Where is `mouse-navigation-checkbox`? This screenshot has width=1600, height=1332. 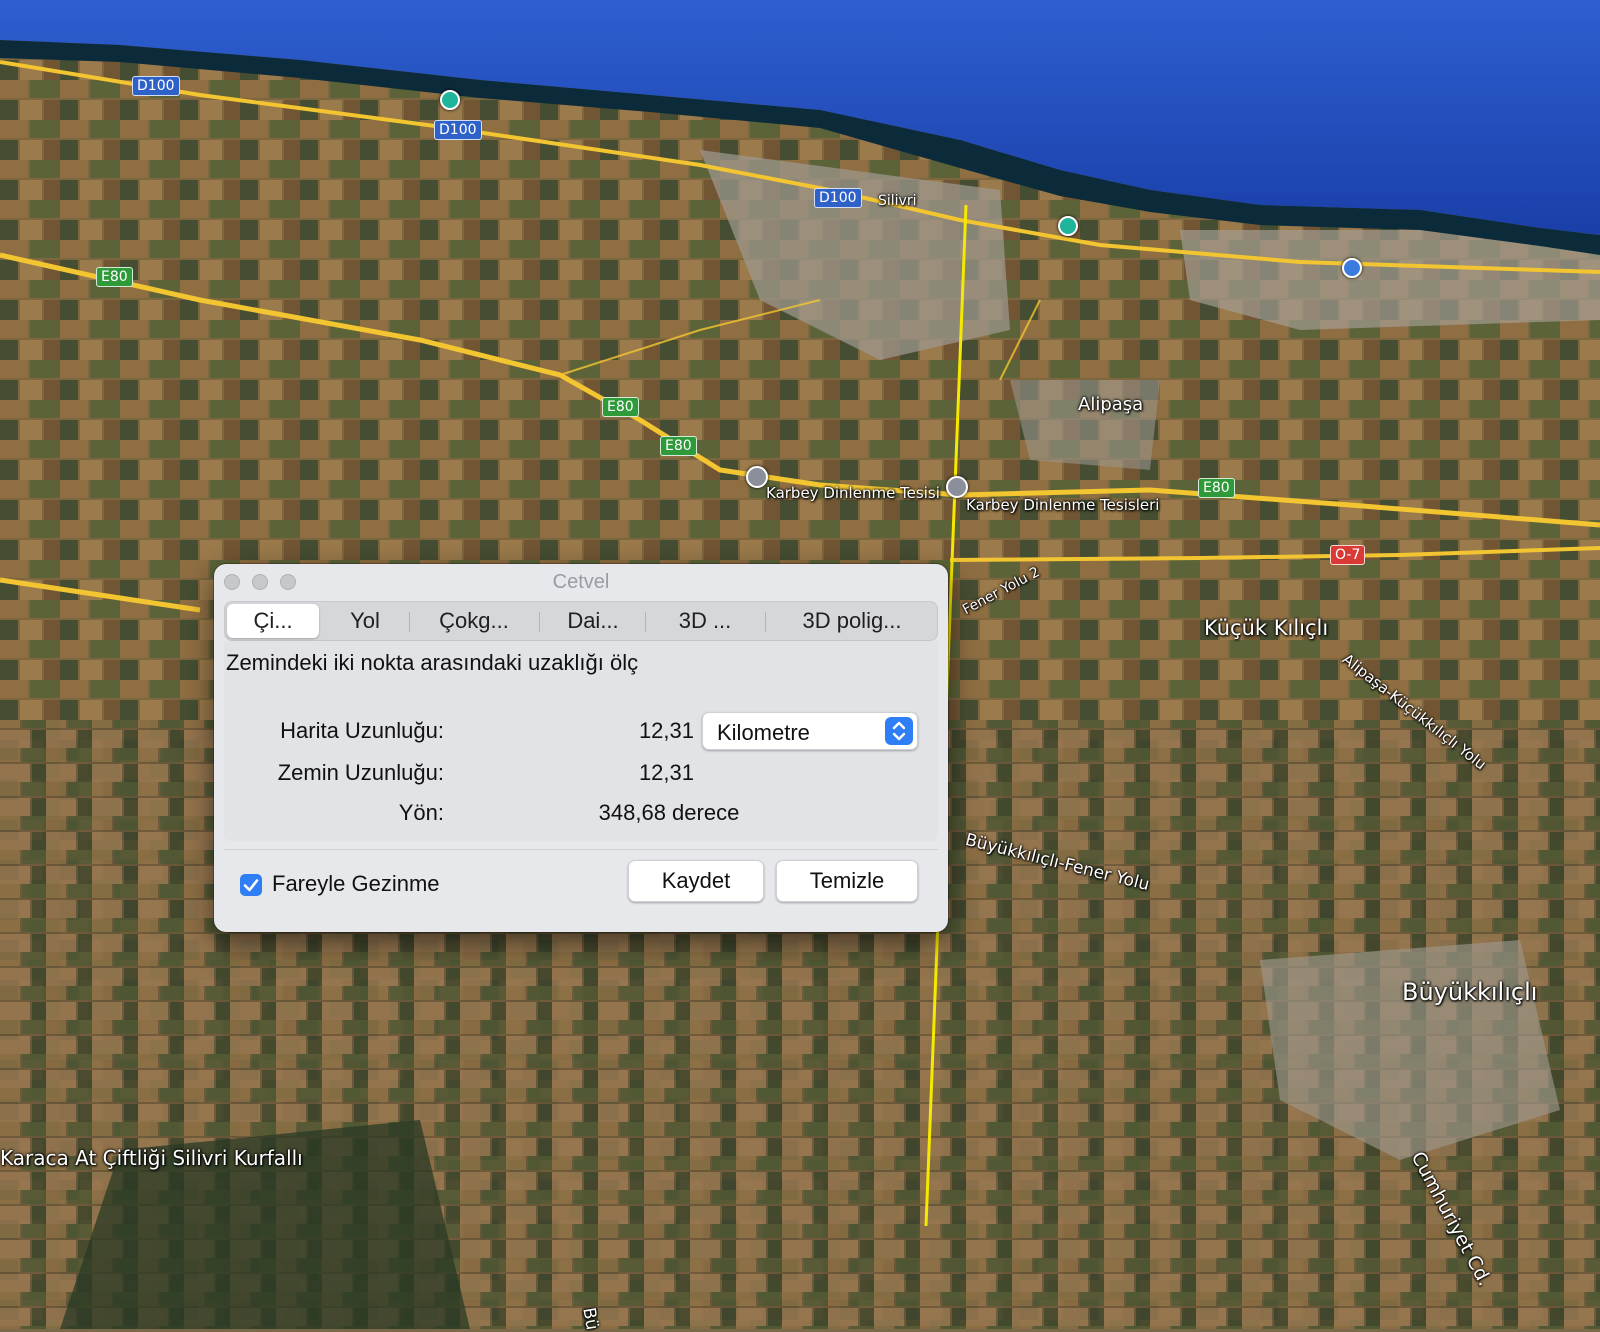 mouse-navigation-checkbox is located at coordinates (251, 885).